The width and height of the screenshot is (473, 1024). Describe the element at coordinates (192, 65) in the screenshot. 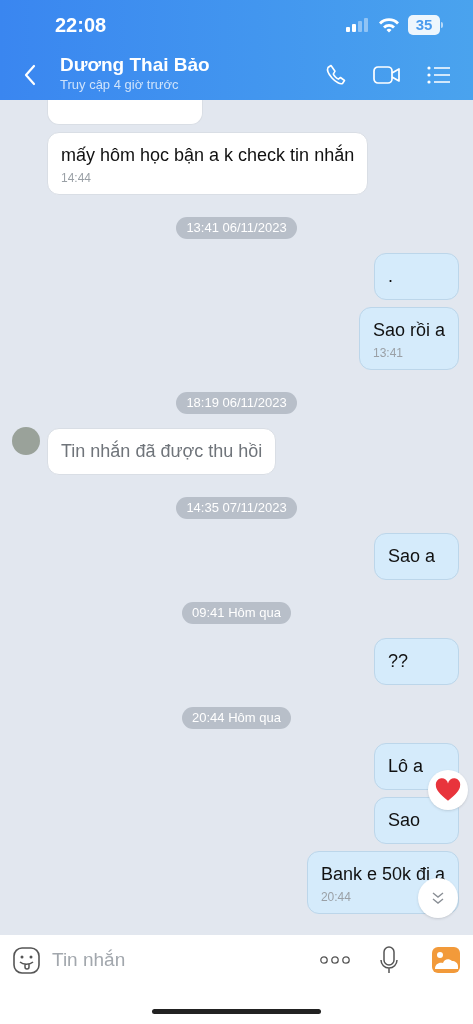

I see `contact-name: Dương Thai Bảo` at that location.